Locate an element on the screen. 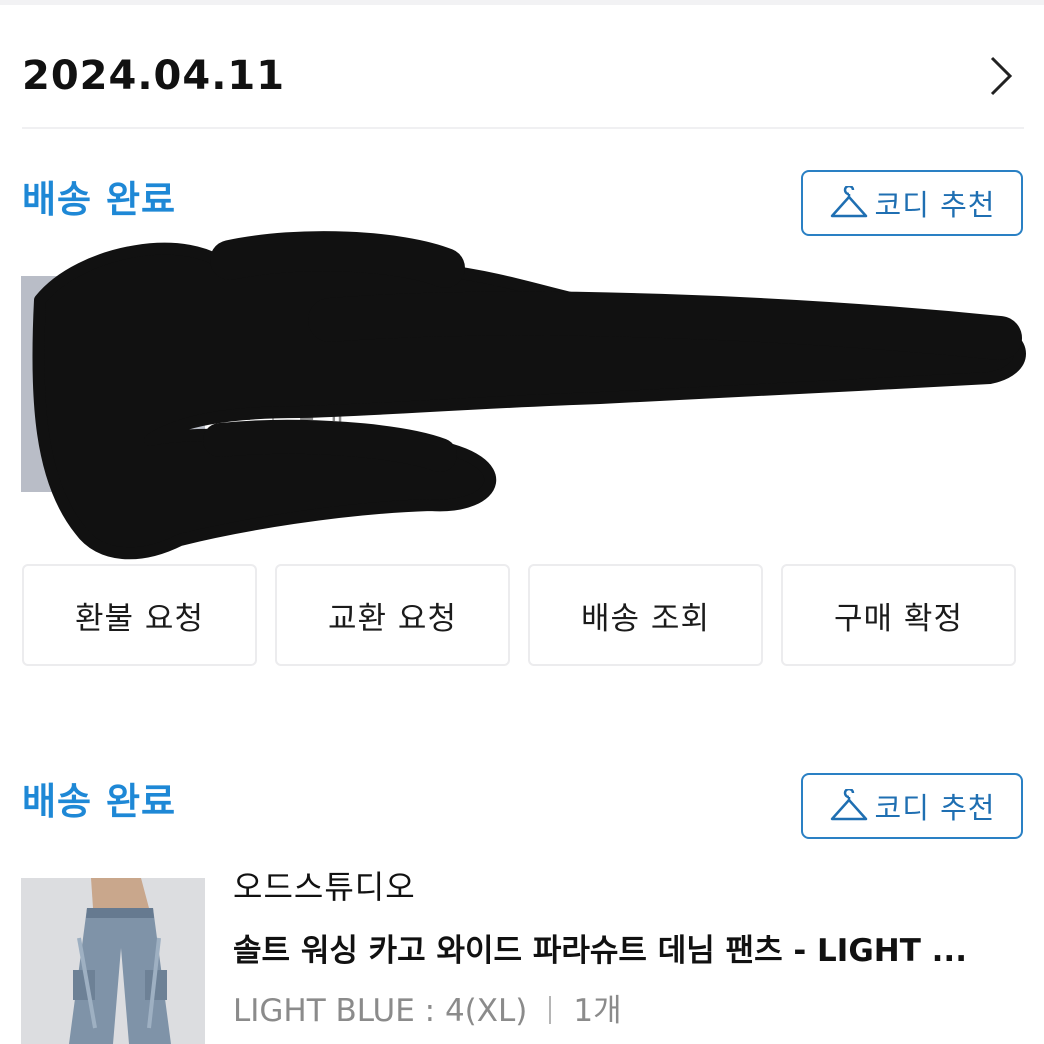 The image size is (1044, 1044). header-divider is located at coordinates (523, 128).